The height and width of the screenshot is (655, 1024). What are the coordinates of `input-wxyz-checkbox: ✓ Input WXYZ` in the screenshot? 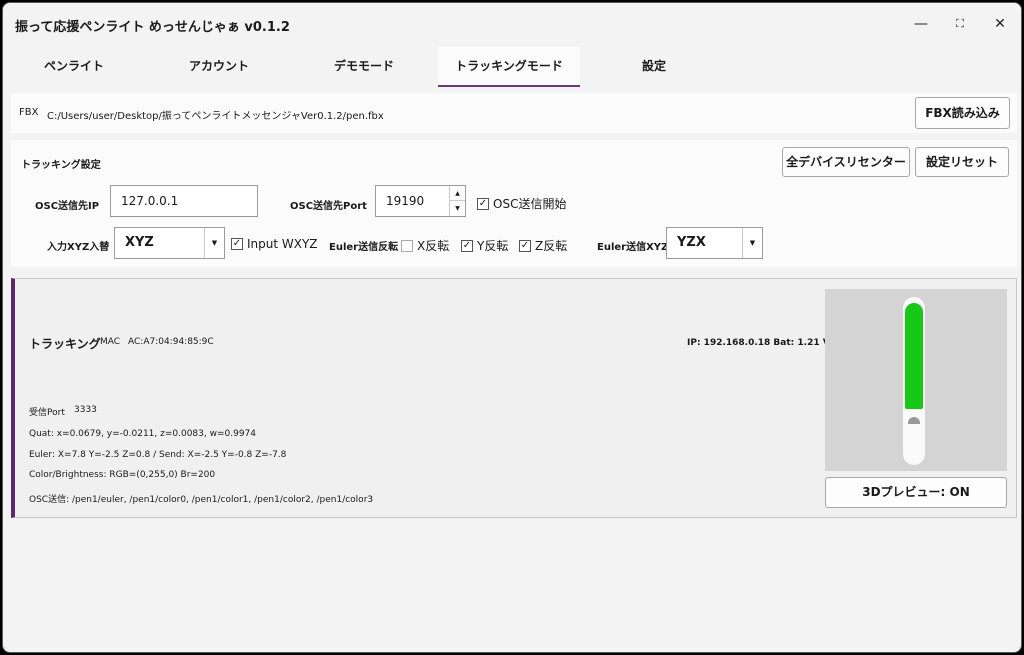 It's located at (274, 244).